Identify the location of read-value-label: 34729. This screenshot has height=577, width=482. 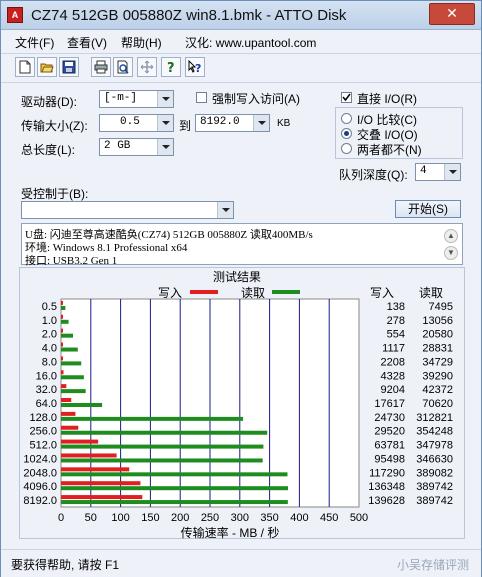
(437, 362).